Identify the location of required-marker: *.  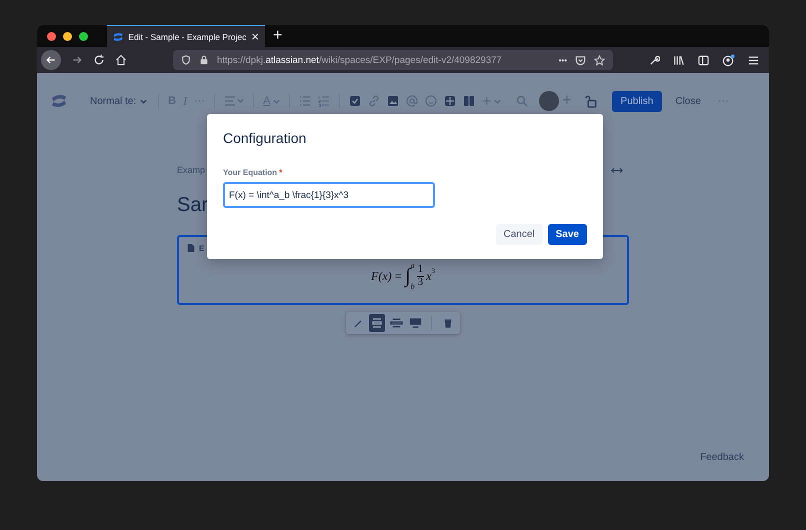
(280, 172).